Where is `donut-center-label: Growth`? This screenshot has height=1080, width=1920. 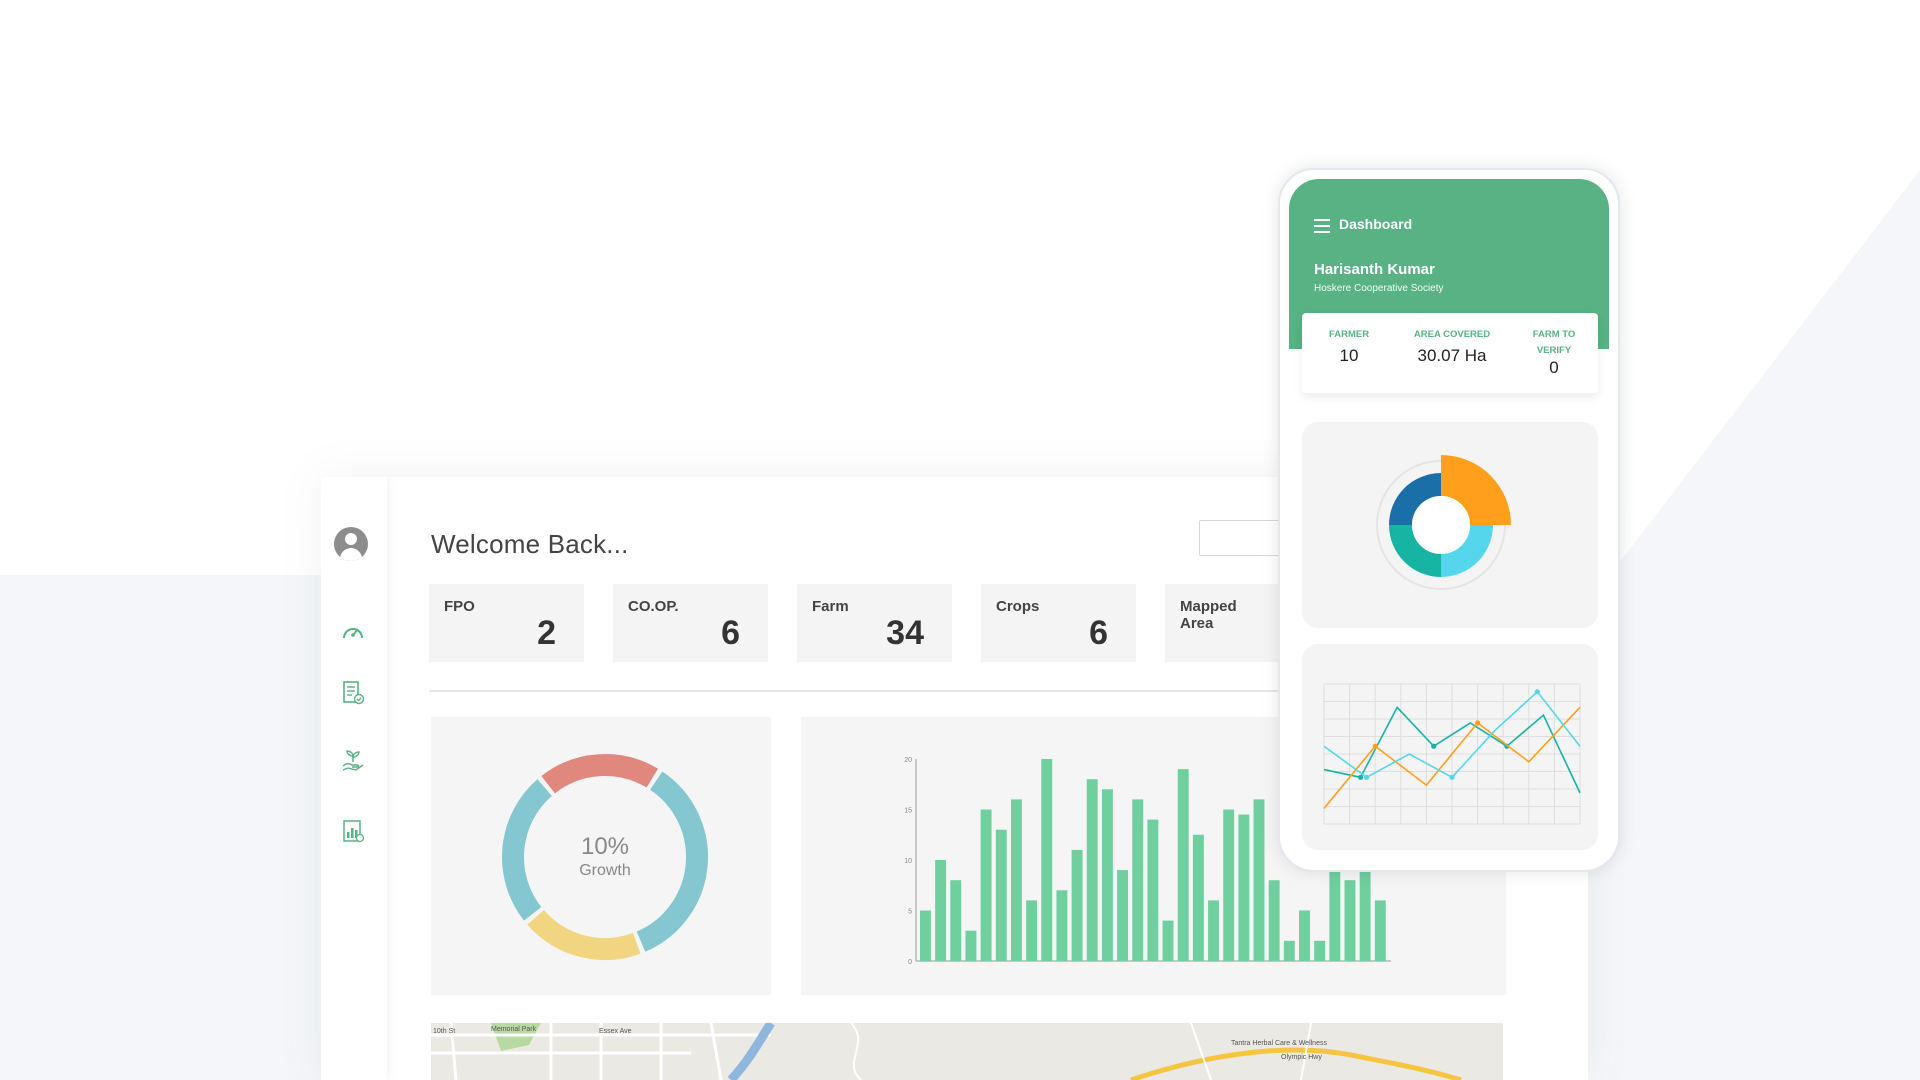
donut-center-label: Growth is located at coordinates (605, 870).